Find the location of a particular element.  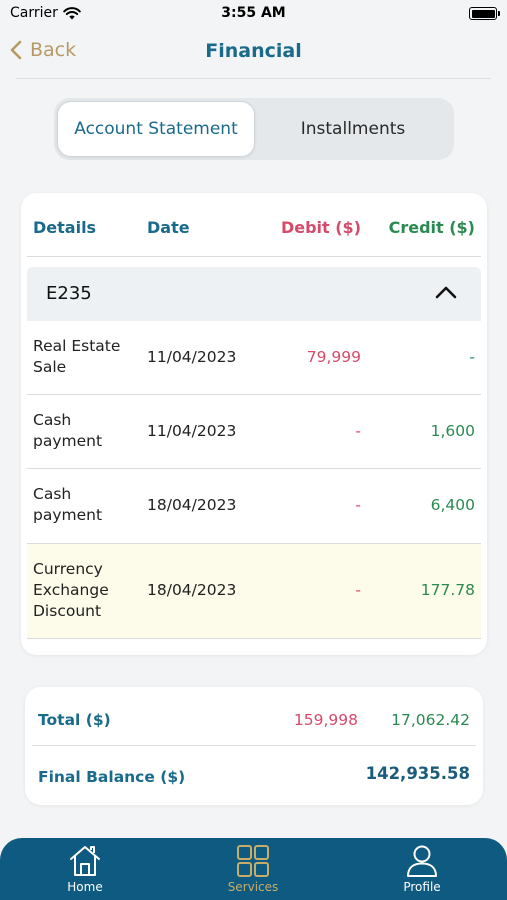

tab-bar: Home Services Profile is located at coordinates (253, 869).